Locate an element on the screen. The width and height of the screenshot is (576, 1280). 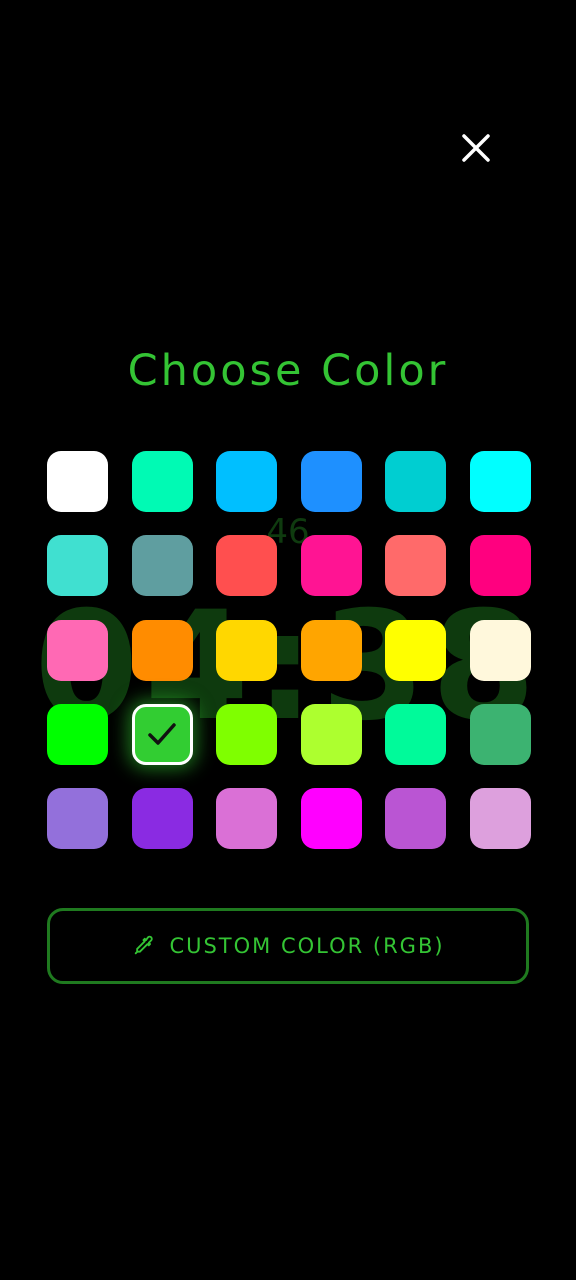
close-icon is located at coordinates (476, 148).